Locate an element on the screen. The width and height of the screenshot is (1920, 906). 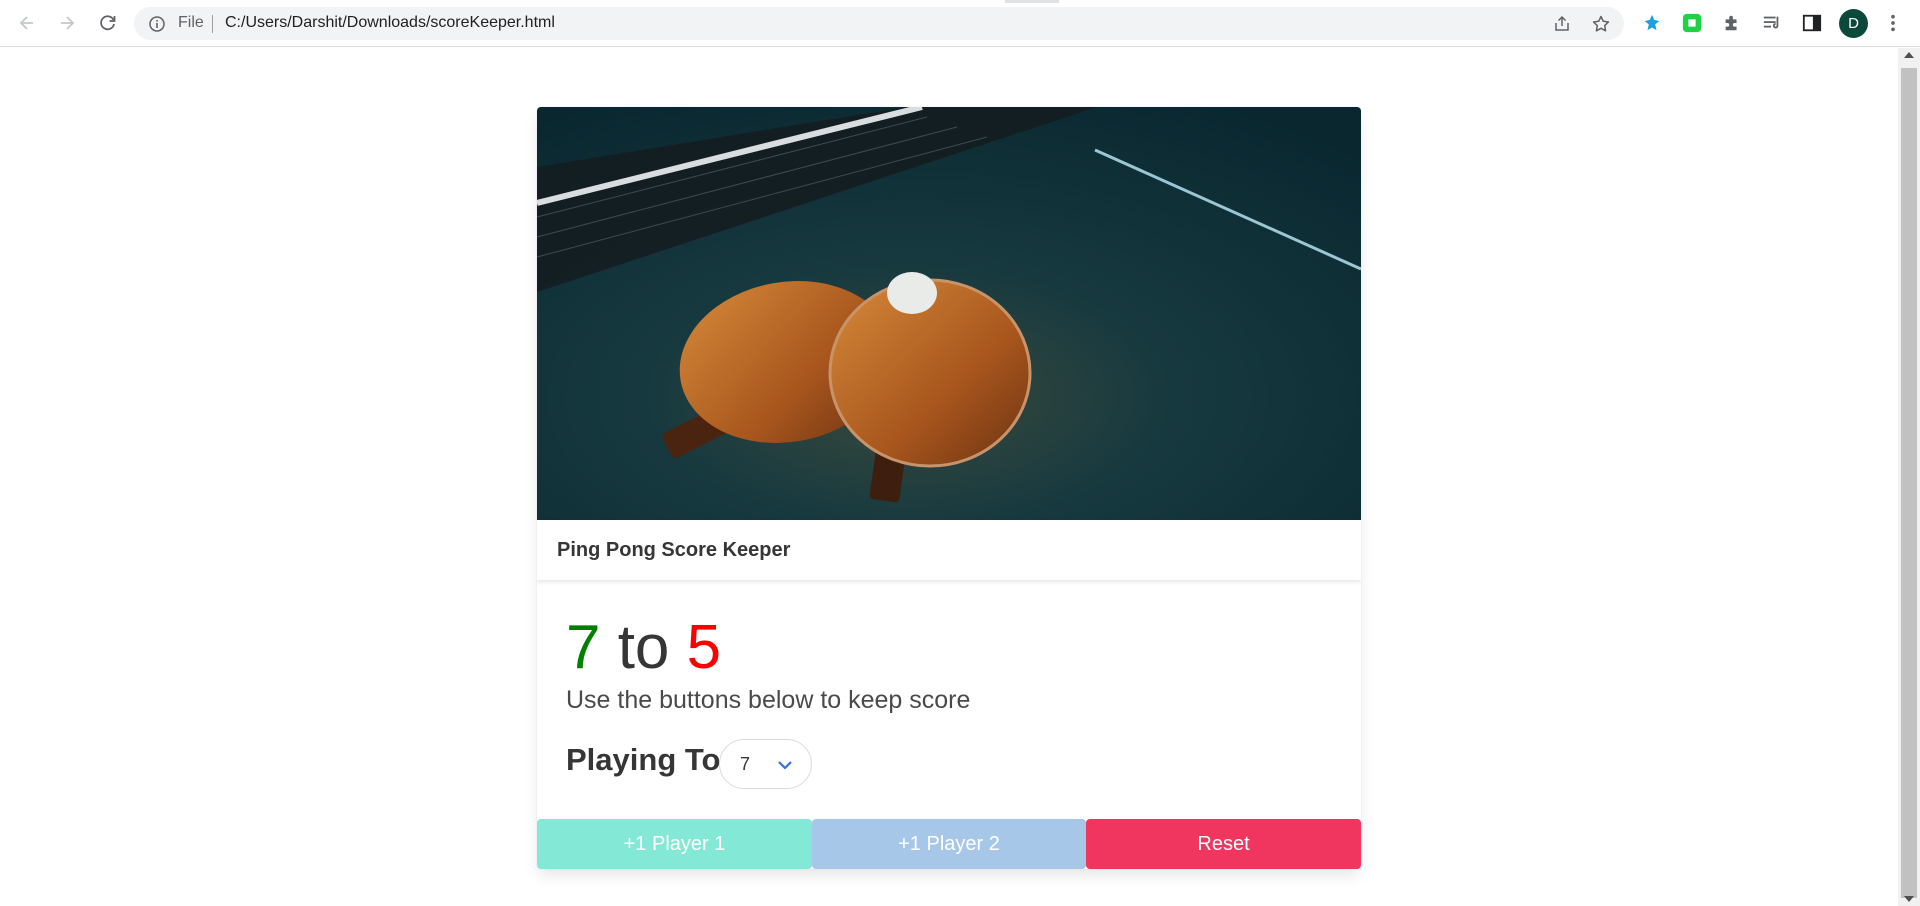
playing-to-select: 7 is located at coordinates (765, 764).